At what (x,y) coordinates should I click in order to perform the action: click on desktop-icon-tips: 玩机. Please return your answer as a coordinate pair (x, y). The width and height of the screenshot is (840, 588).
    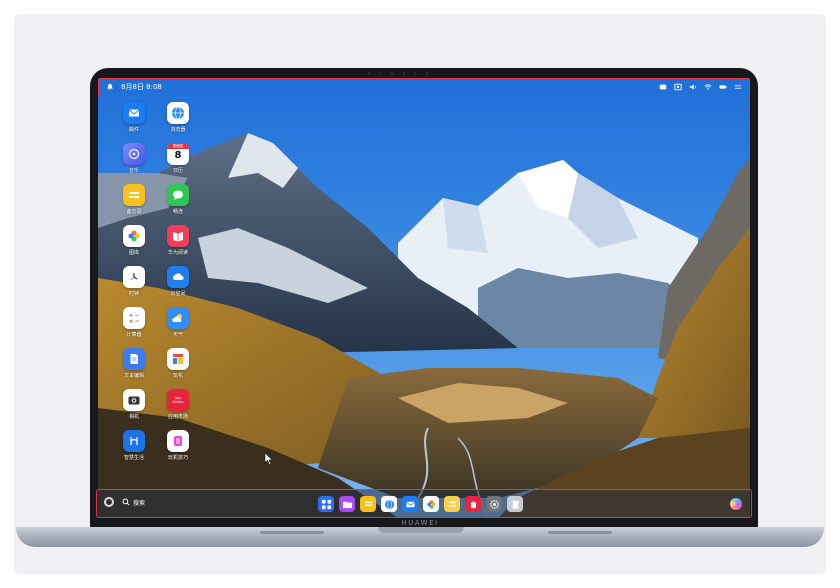
    Looking at the image, I should click on (178, 368).